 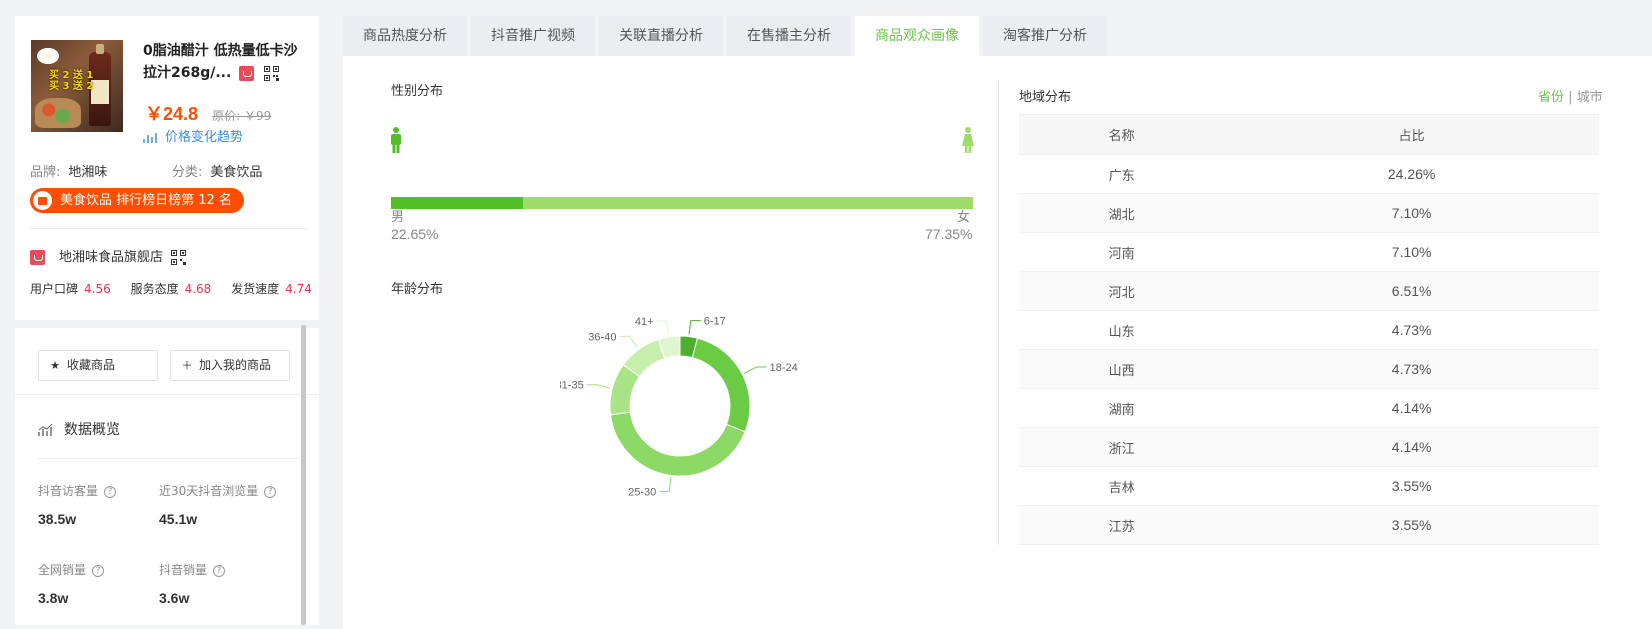 What do you see at coordinates (415, 234) in the screenshot?
I see `male-pct: 22.65%` at bounding box center [415, 234].